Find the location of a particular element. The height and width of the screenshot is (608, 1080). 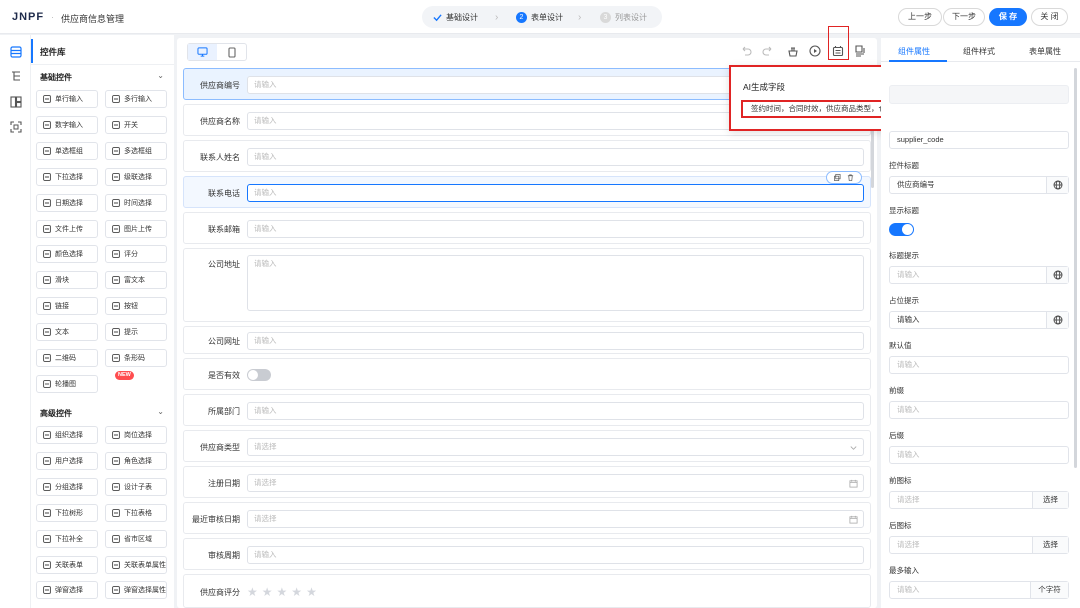

control-info: 提示 is located at coordinates (136, 332).